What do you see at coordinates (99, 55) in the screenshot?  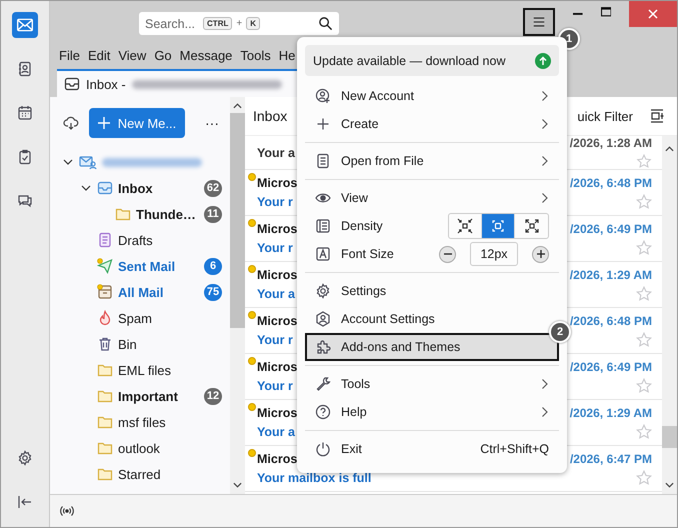 I see `menu-bar-item: Edit` at bounding box center [99, 55].